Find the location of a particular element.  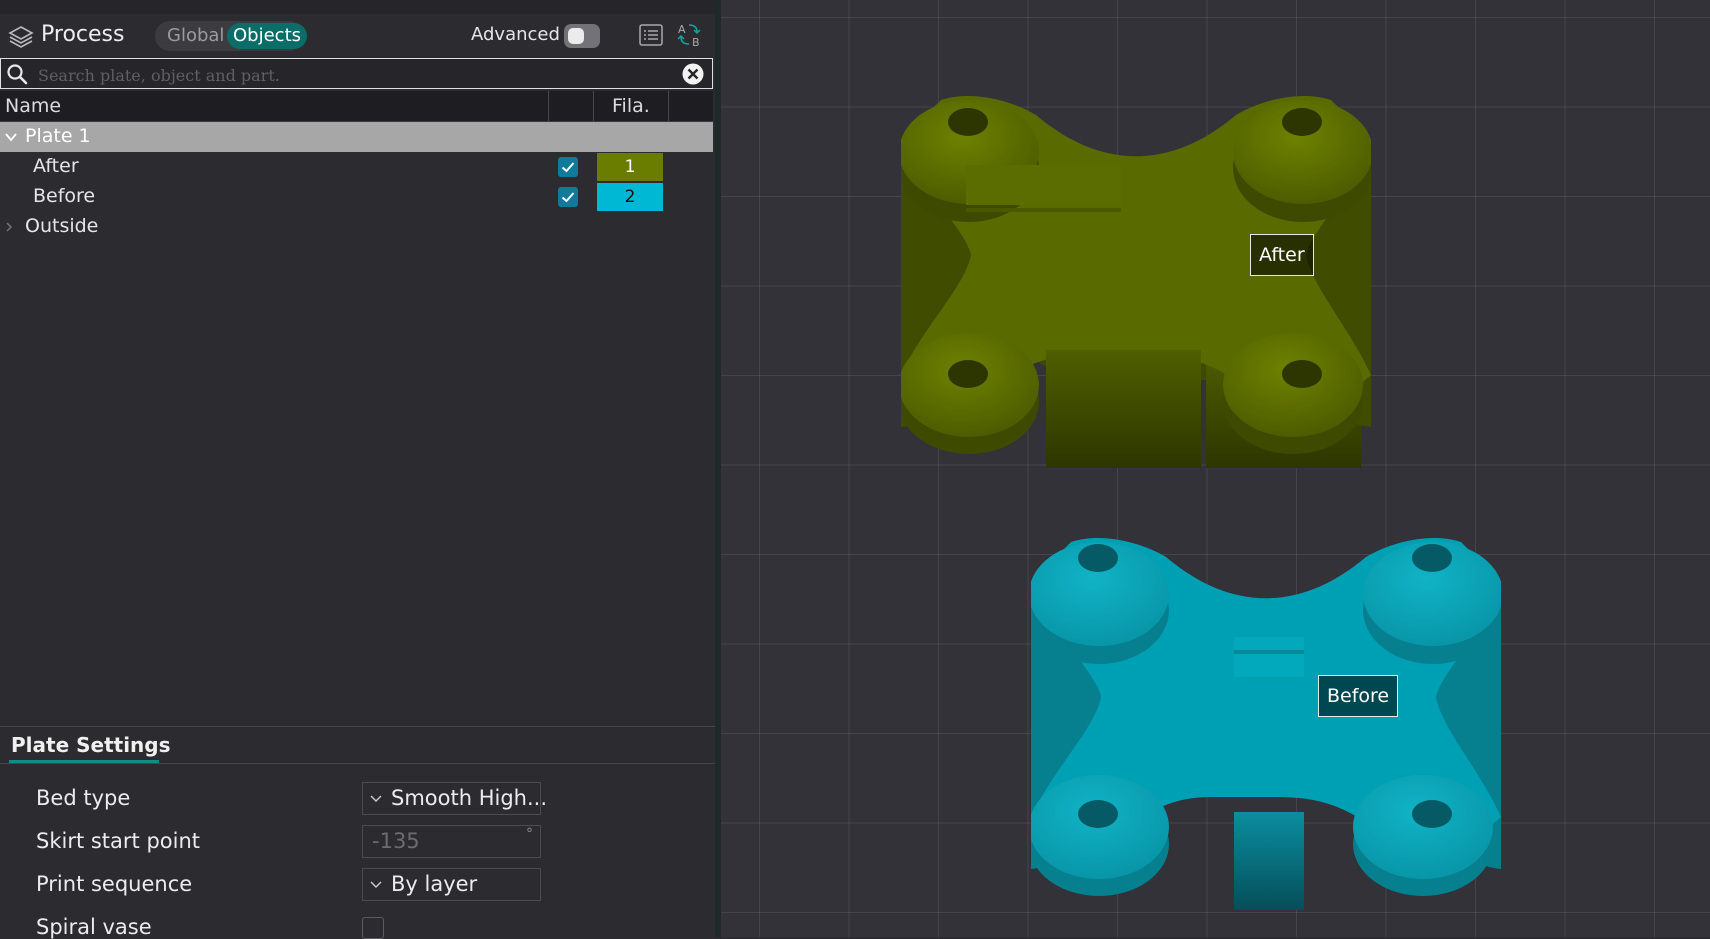

degree-unit: ° is located at coordinates (529, 834).